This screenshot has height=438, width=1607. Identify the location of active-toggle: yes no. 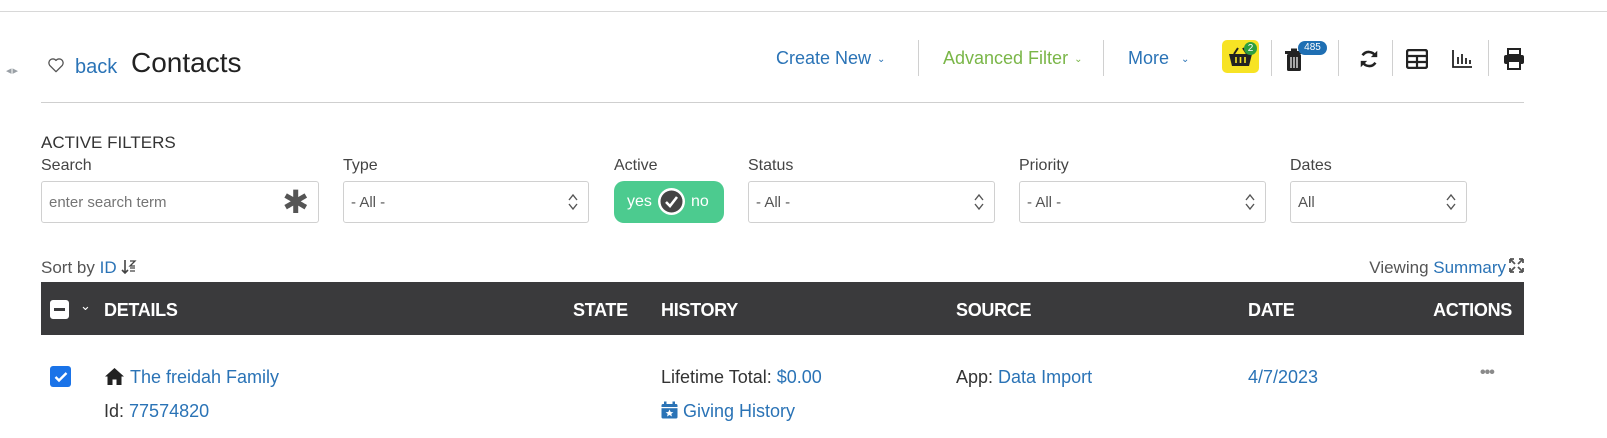
(669, 202).